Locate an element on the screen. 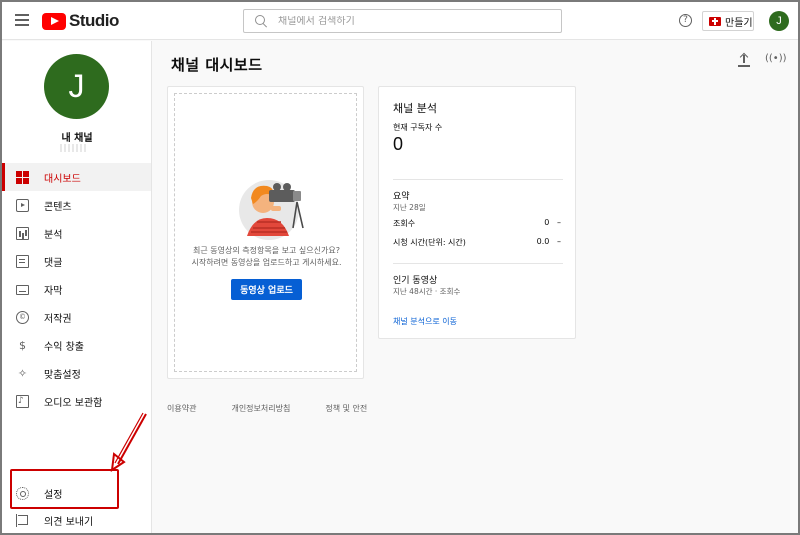  annotation-arrow-icon is located at coordinates (128, 442).